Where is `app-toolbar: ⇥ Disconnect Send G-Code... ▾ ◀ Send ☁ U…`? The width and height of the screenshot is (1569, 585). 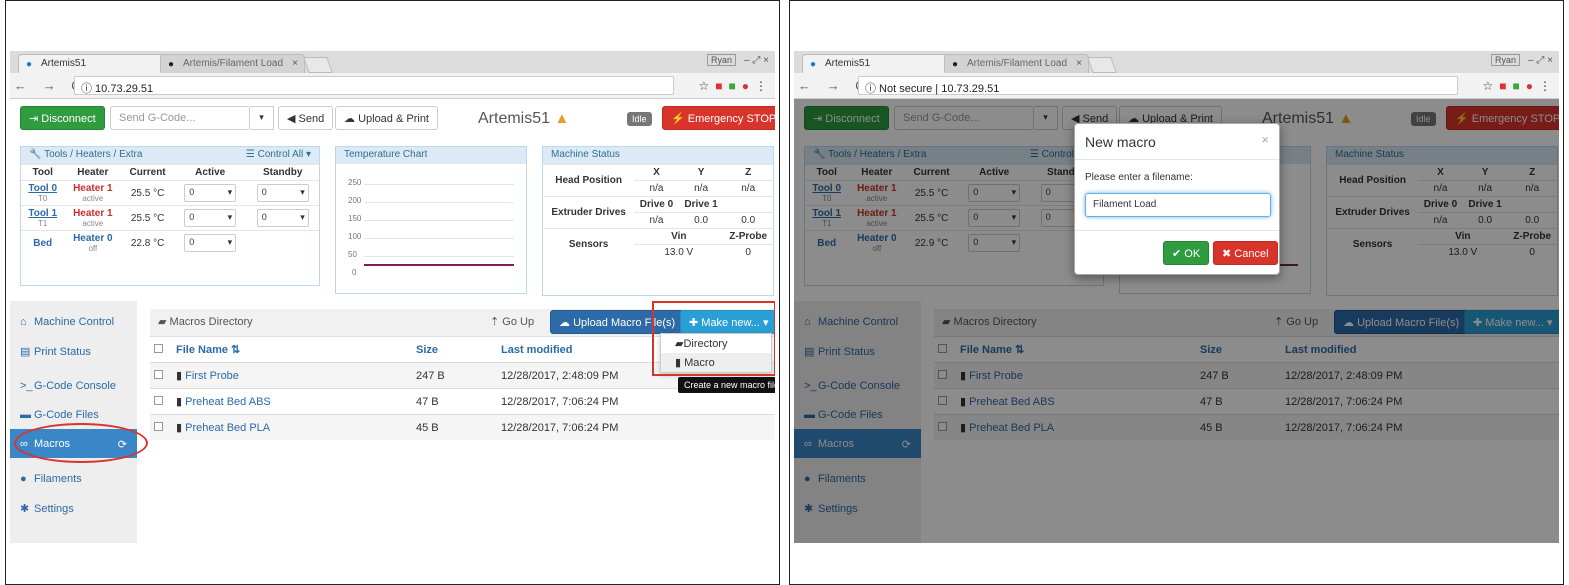 app-toolbar: ⇥ Disconnect Send G-Code... ▾ ◀ Send ☁ U… is located at coordinates (392, 120).